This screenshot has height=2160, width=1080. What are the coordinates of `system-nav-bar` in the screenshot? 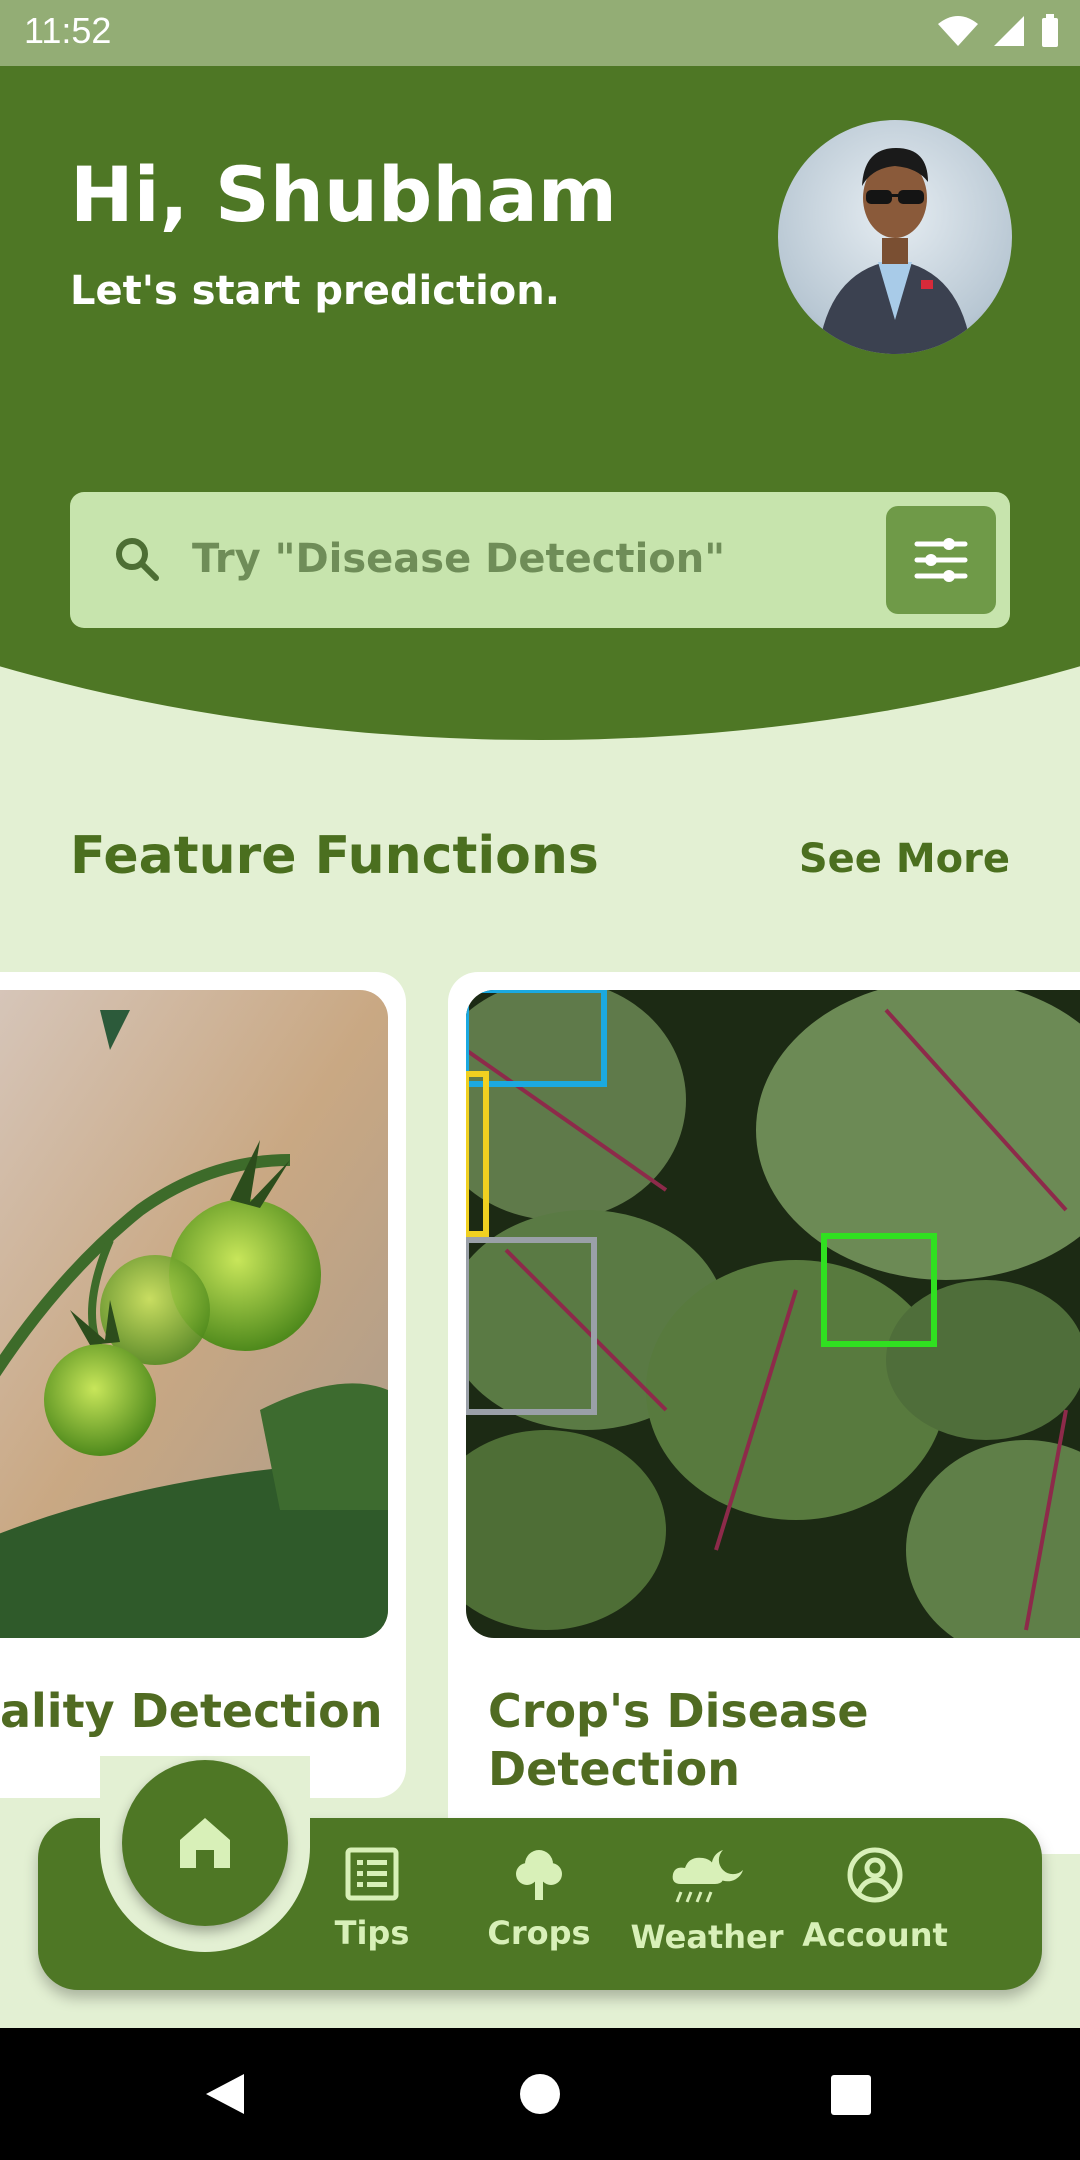 It's located at (540, 2094).